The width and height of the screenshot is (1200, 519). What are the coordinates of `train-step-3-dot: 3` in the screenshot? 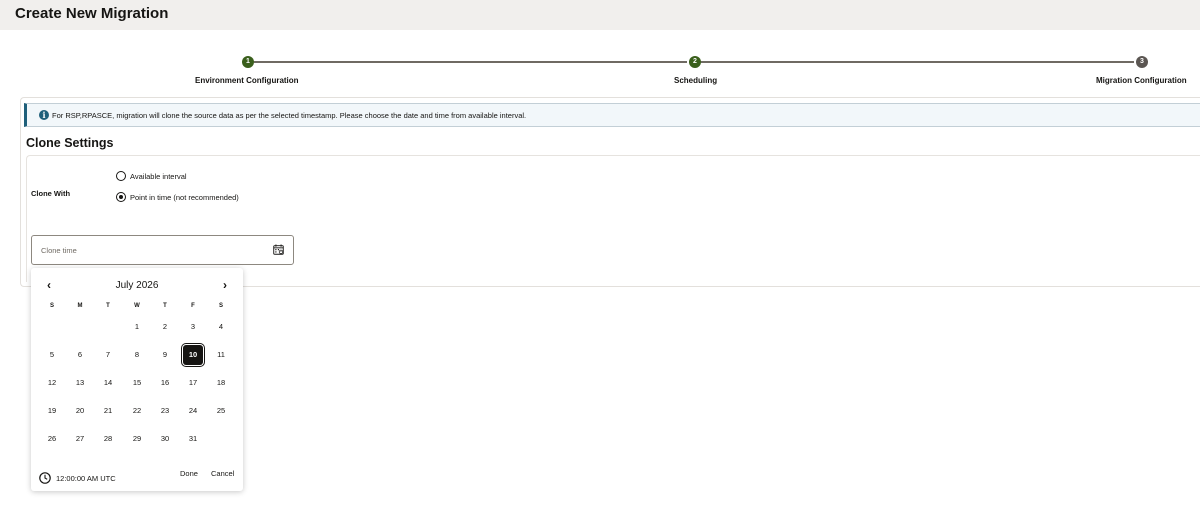 It's located at (1142, 62).